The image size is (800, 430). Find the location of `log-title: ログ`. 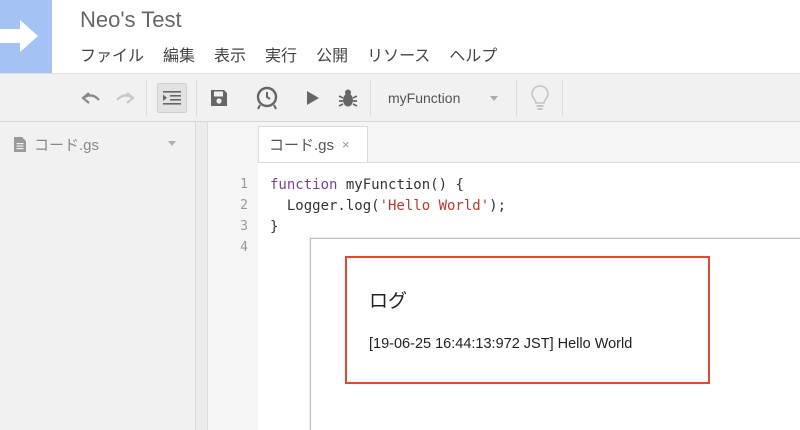

log-title: ログ is located at coordinates (388, 301).